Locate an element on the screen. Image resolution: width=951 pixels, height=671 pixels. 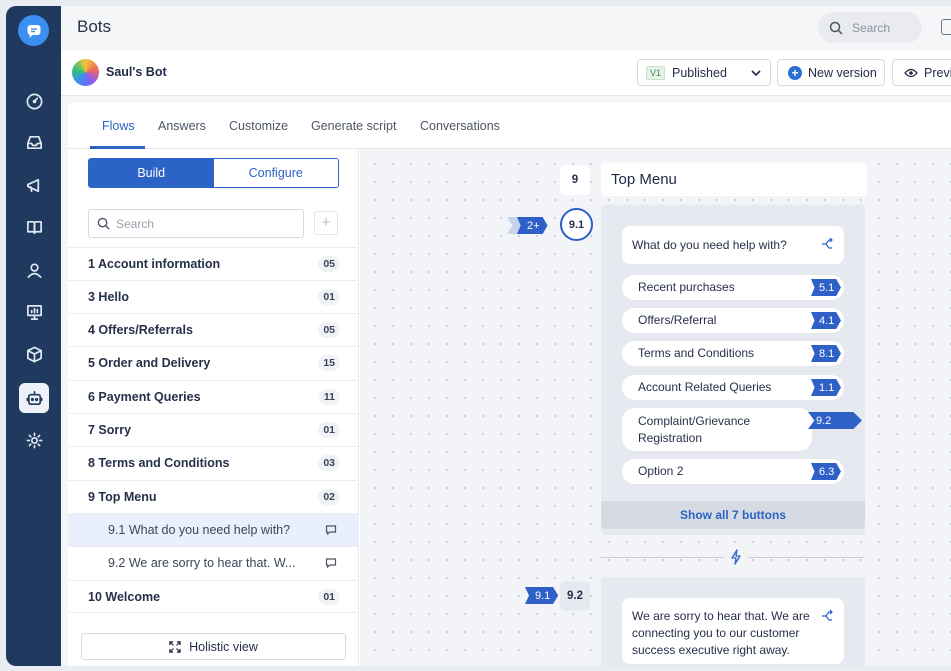
option-button: Terms and Conditions 8.1 is located at coordinates (733, 353).